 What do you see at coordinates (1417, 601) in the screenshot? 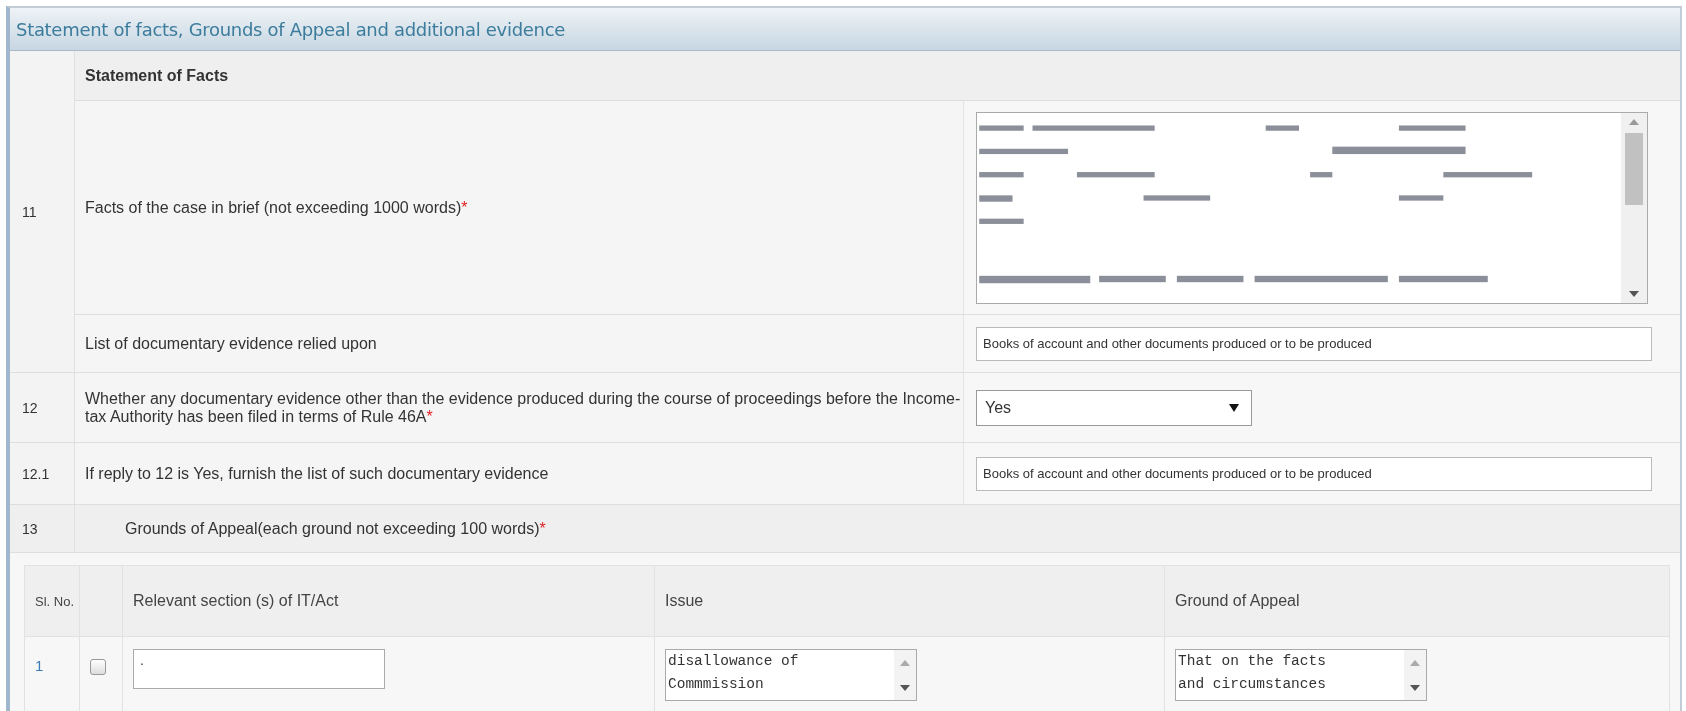
I see `column-header: Ground of Appeal` at bounding box center [1417, 601].